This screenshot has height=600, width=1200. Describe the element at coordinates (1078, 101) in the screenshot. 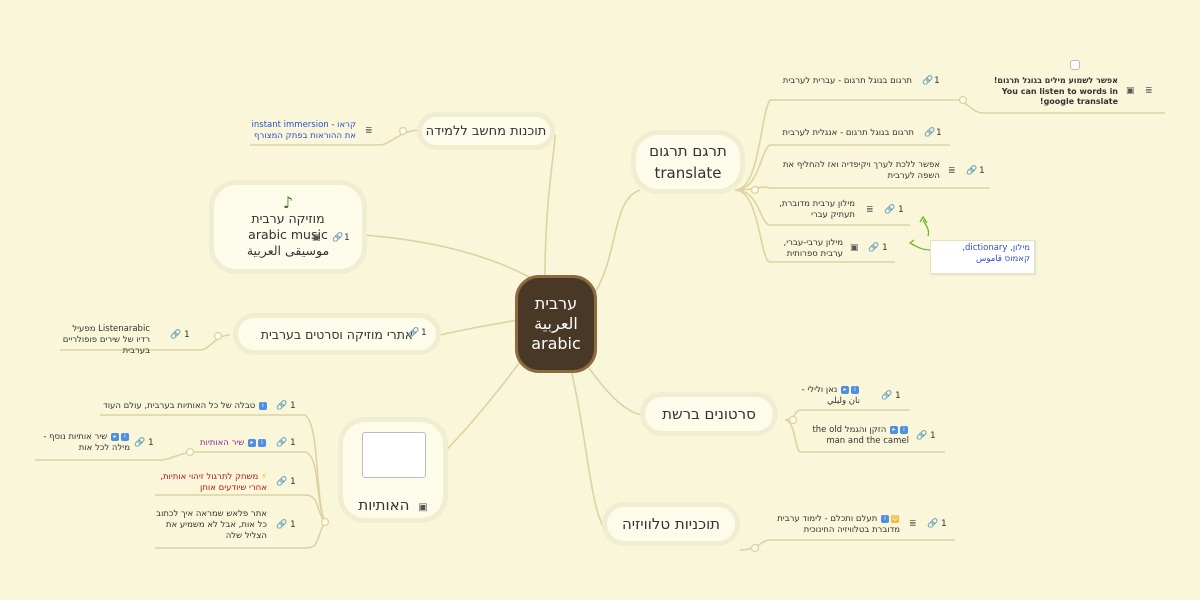

I see `translate-note-line-3: google translate!` at that location.